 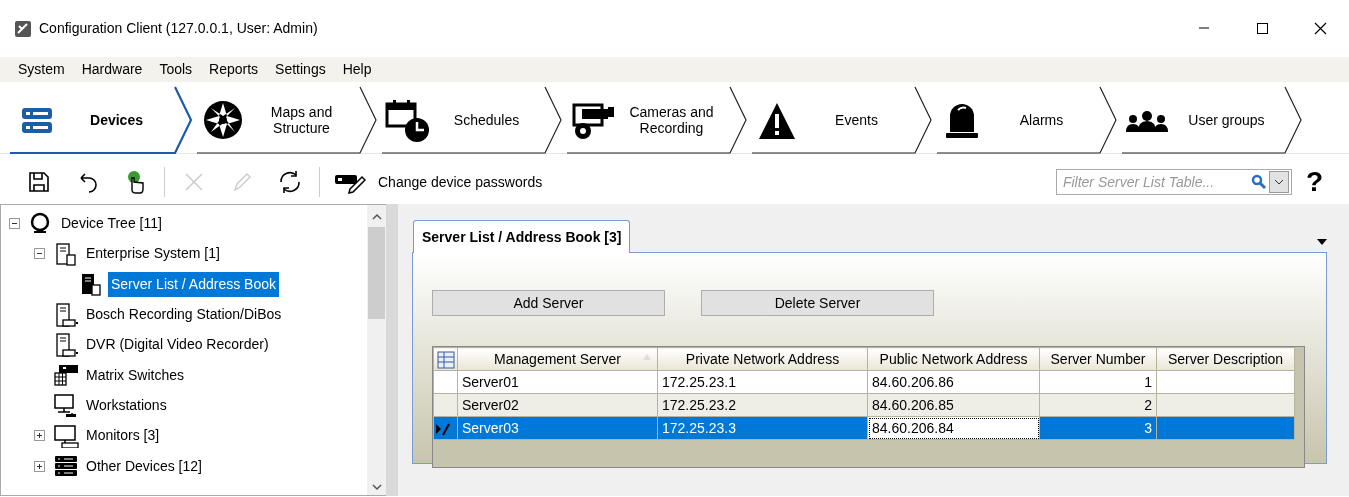 What do you see at coordinates (548, 303) in the screenshot?
I see `panel-button: Add Server` at bounding box center [548, 303].